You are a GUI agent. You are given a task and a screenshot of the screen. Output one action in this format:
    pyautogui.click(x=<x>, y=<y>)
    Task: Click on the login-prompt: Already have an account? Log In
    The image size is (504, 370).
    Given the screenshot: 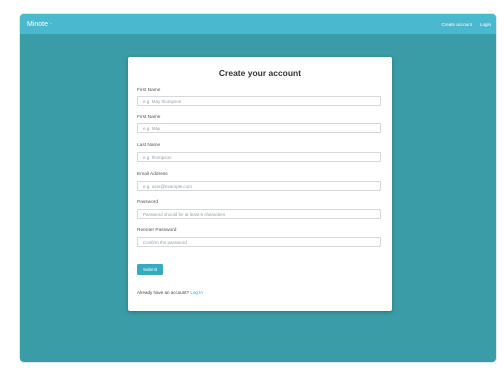 What is the action you would take?
    pyautogui.click(x=170, y=292)
    